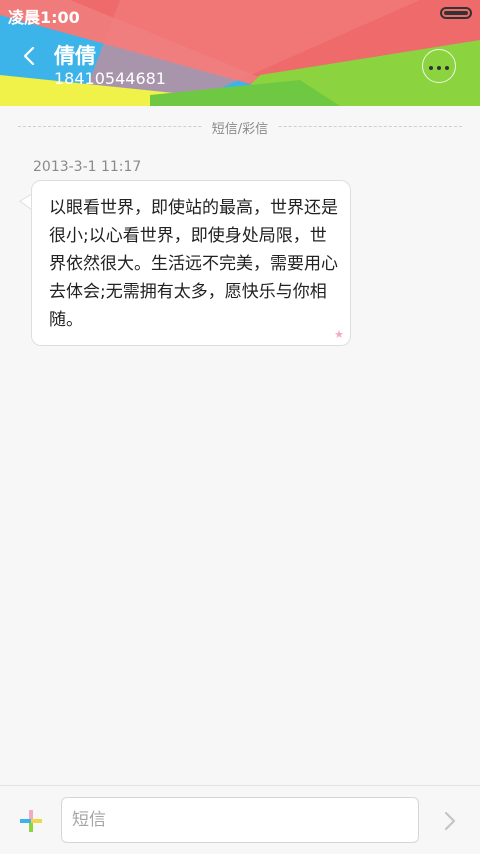  I want to click on chevron-right-icon, so click(450, 821).